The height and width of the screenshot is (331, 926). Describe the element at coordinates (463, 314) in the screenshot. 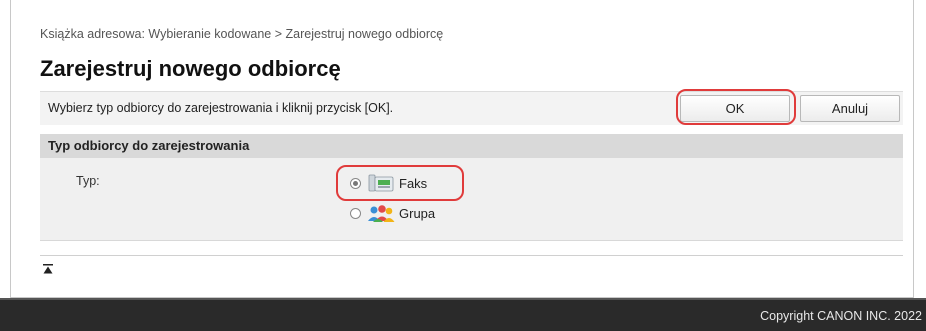

I see `footer: Copyright CANON INC. 2022` at that location.